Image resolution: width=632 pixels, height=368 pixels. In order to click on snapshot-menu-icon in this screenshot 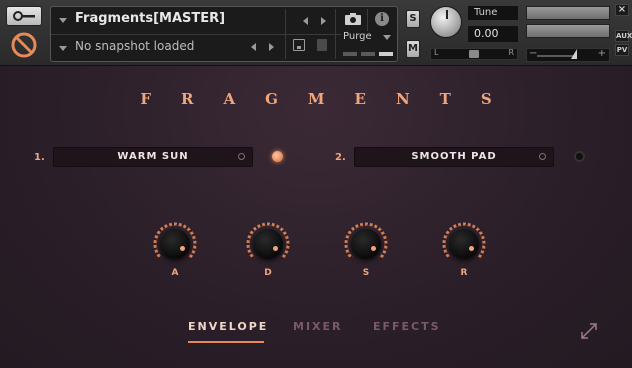, I will do `click(63, 48)`.